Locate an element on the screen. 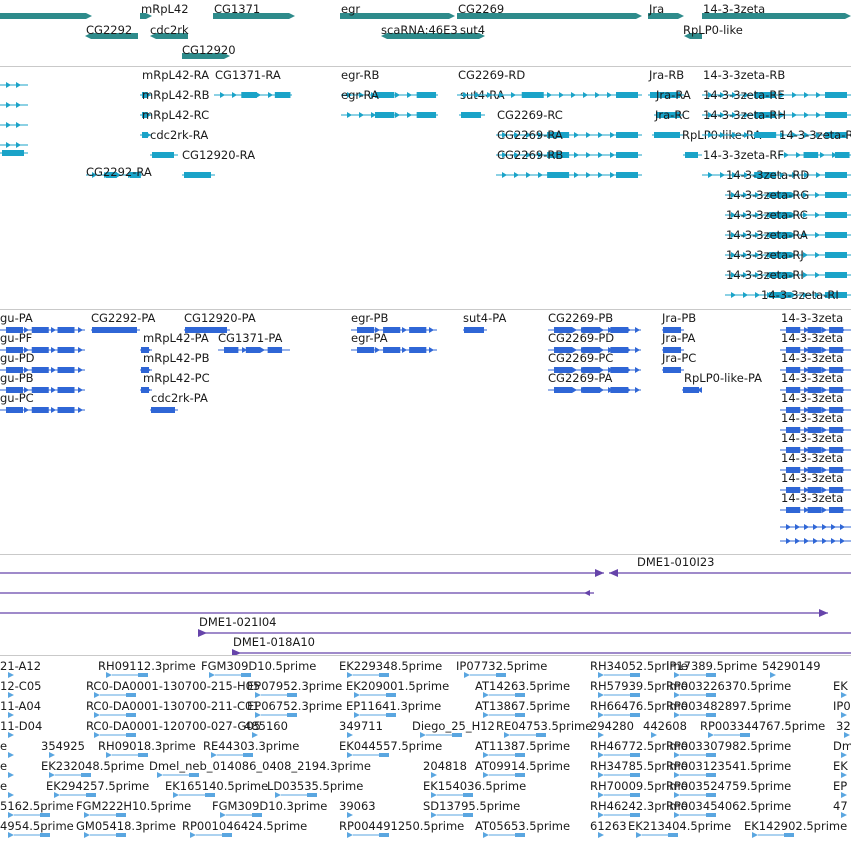 This screenshot has width=851, height=842. est-feature: IP17389.5prime is located at coordinates (711, 668).